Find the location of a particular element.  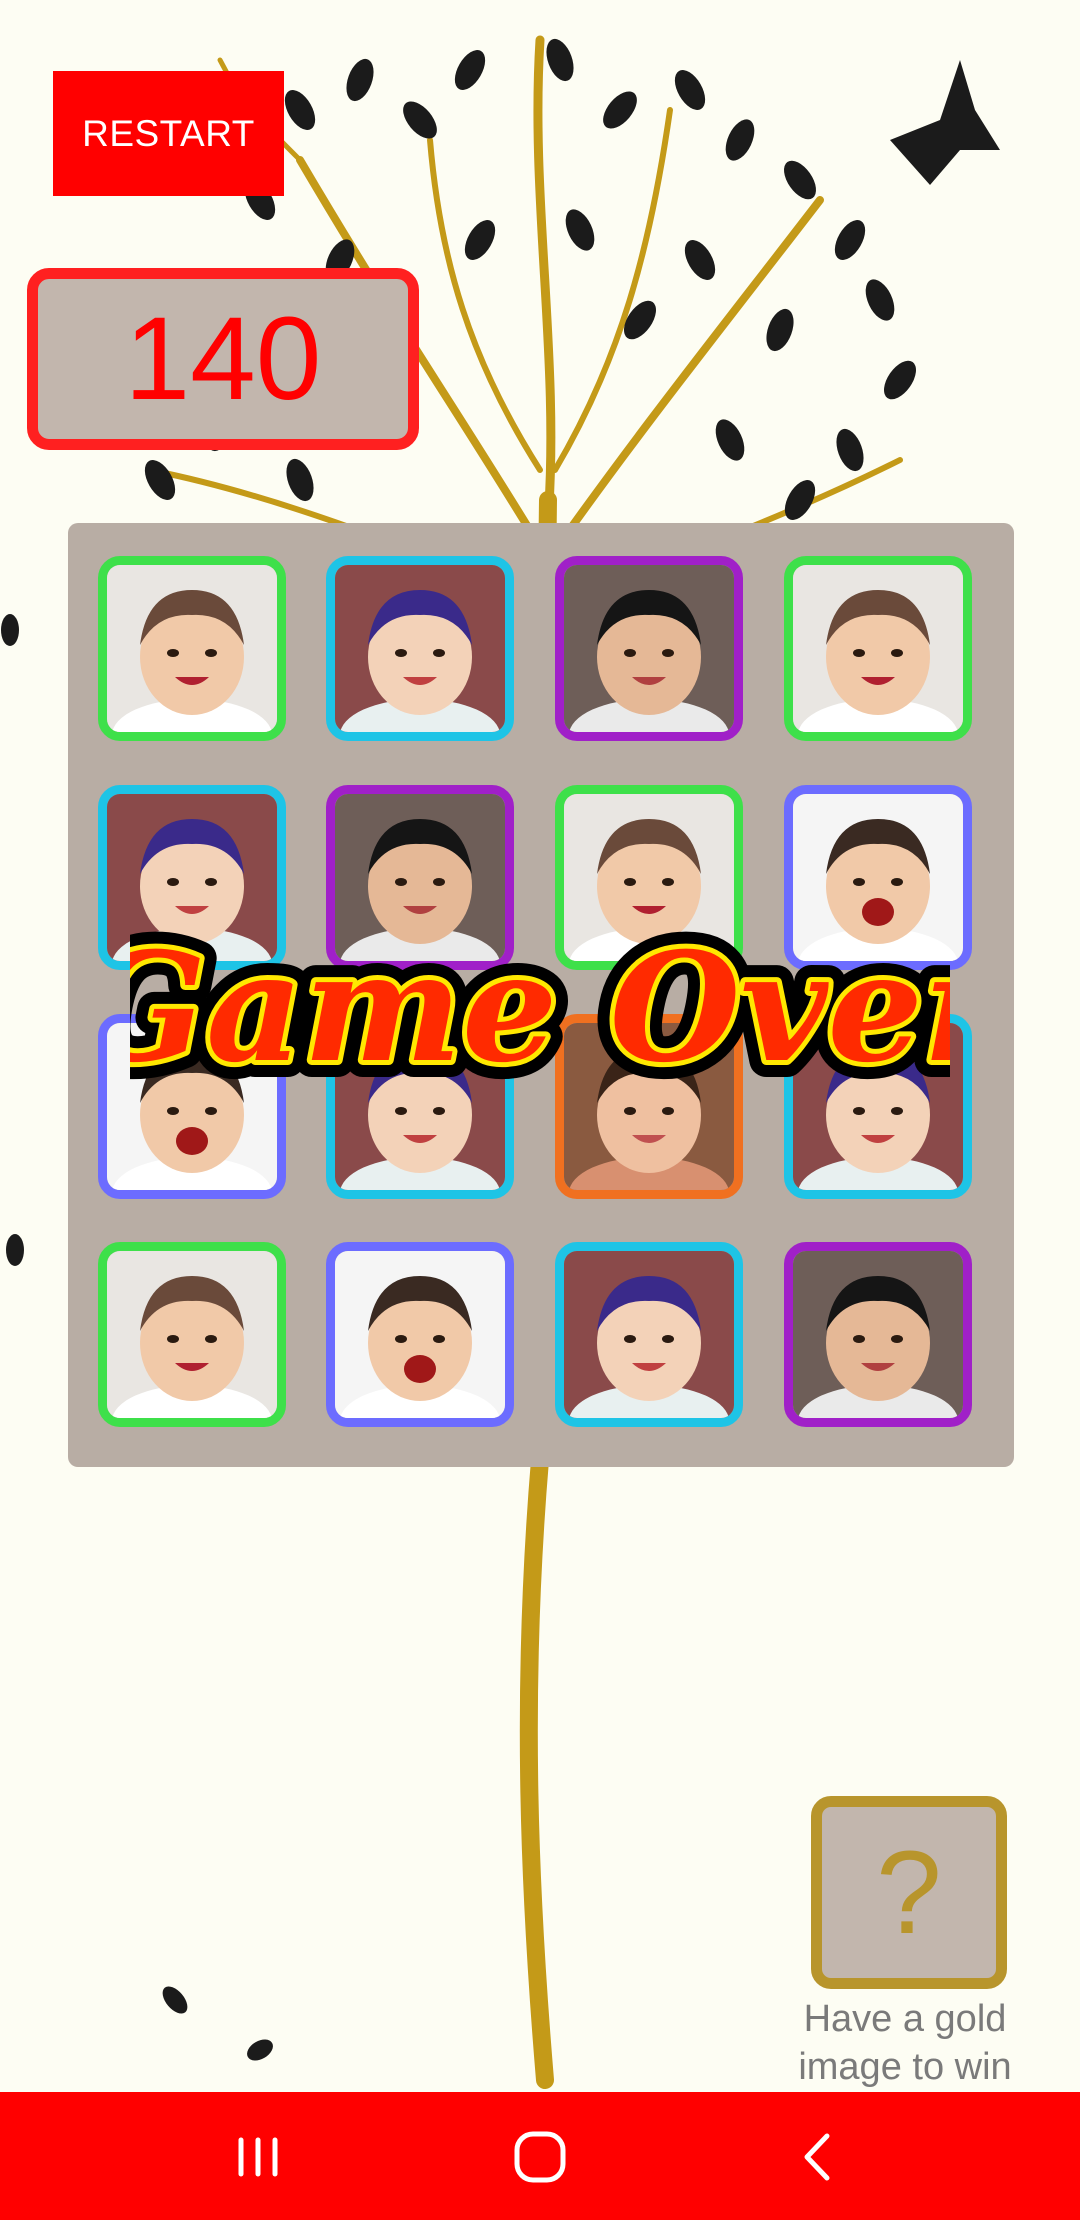

score-value: 140 is located at coordinates (223, 359).